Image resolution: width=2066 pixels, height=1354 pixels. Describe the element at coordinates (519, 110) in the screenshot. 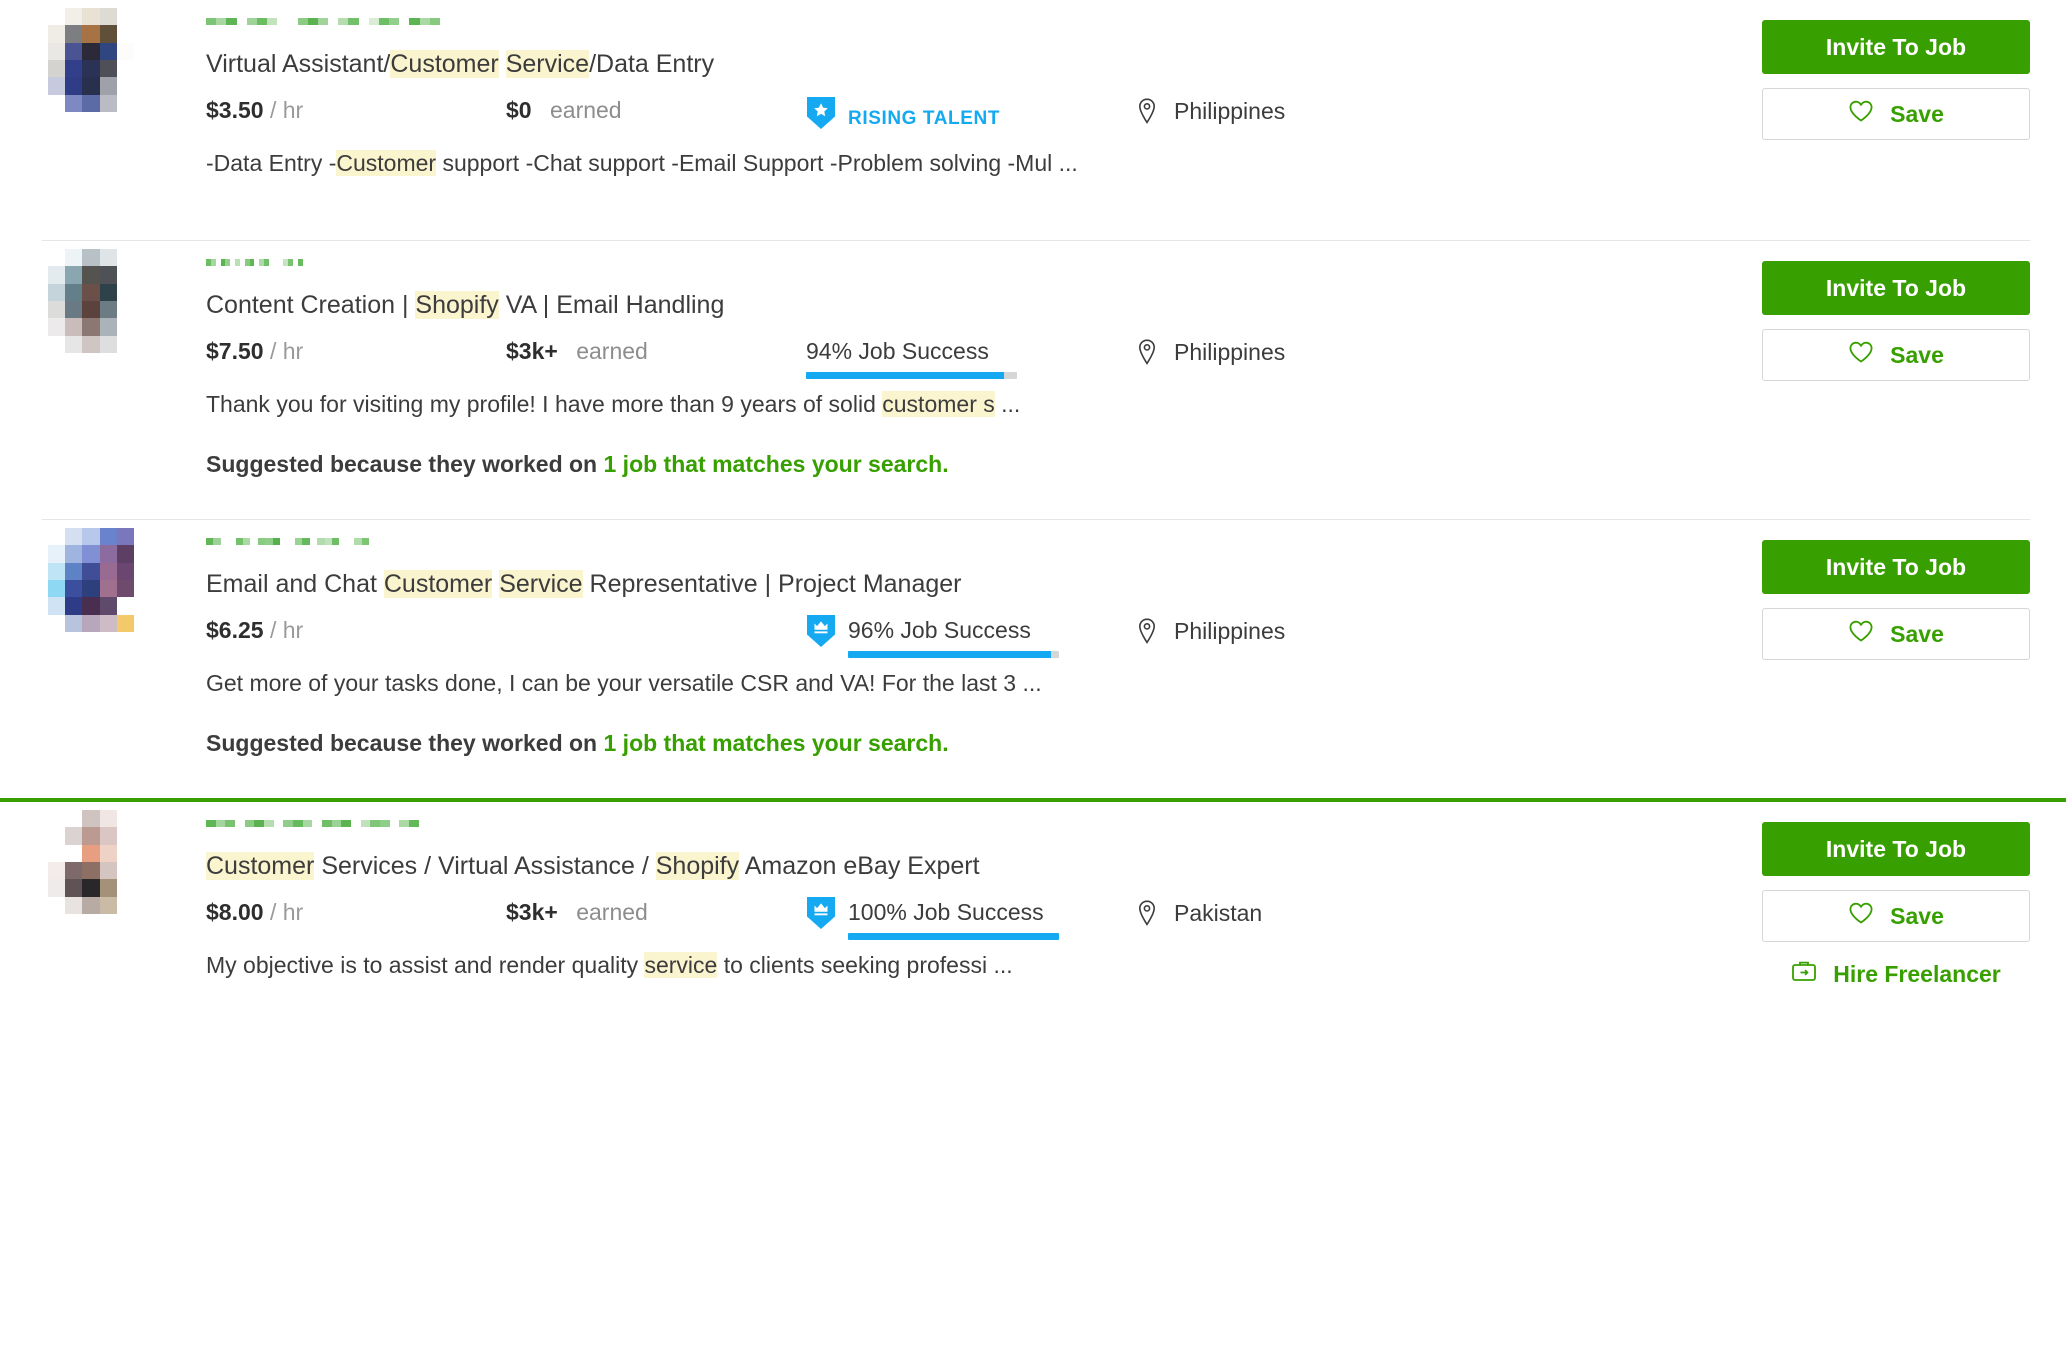

I see `earned-value: $0` at that location.